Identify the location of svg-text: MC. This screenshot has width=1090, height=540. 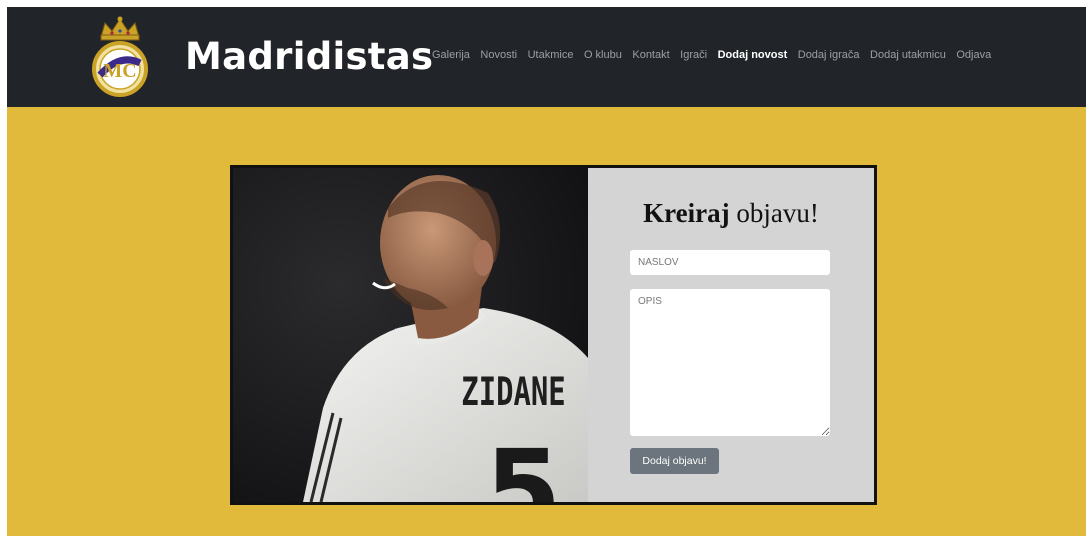
(119, 71).